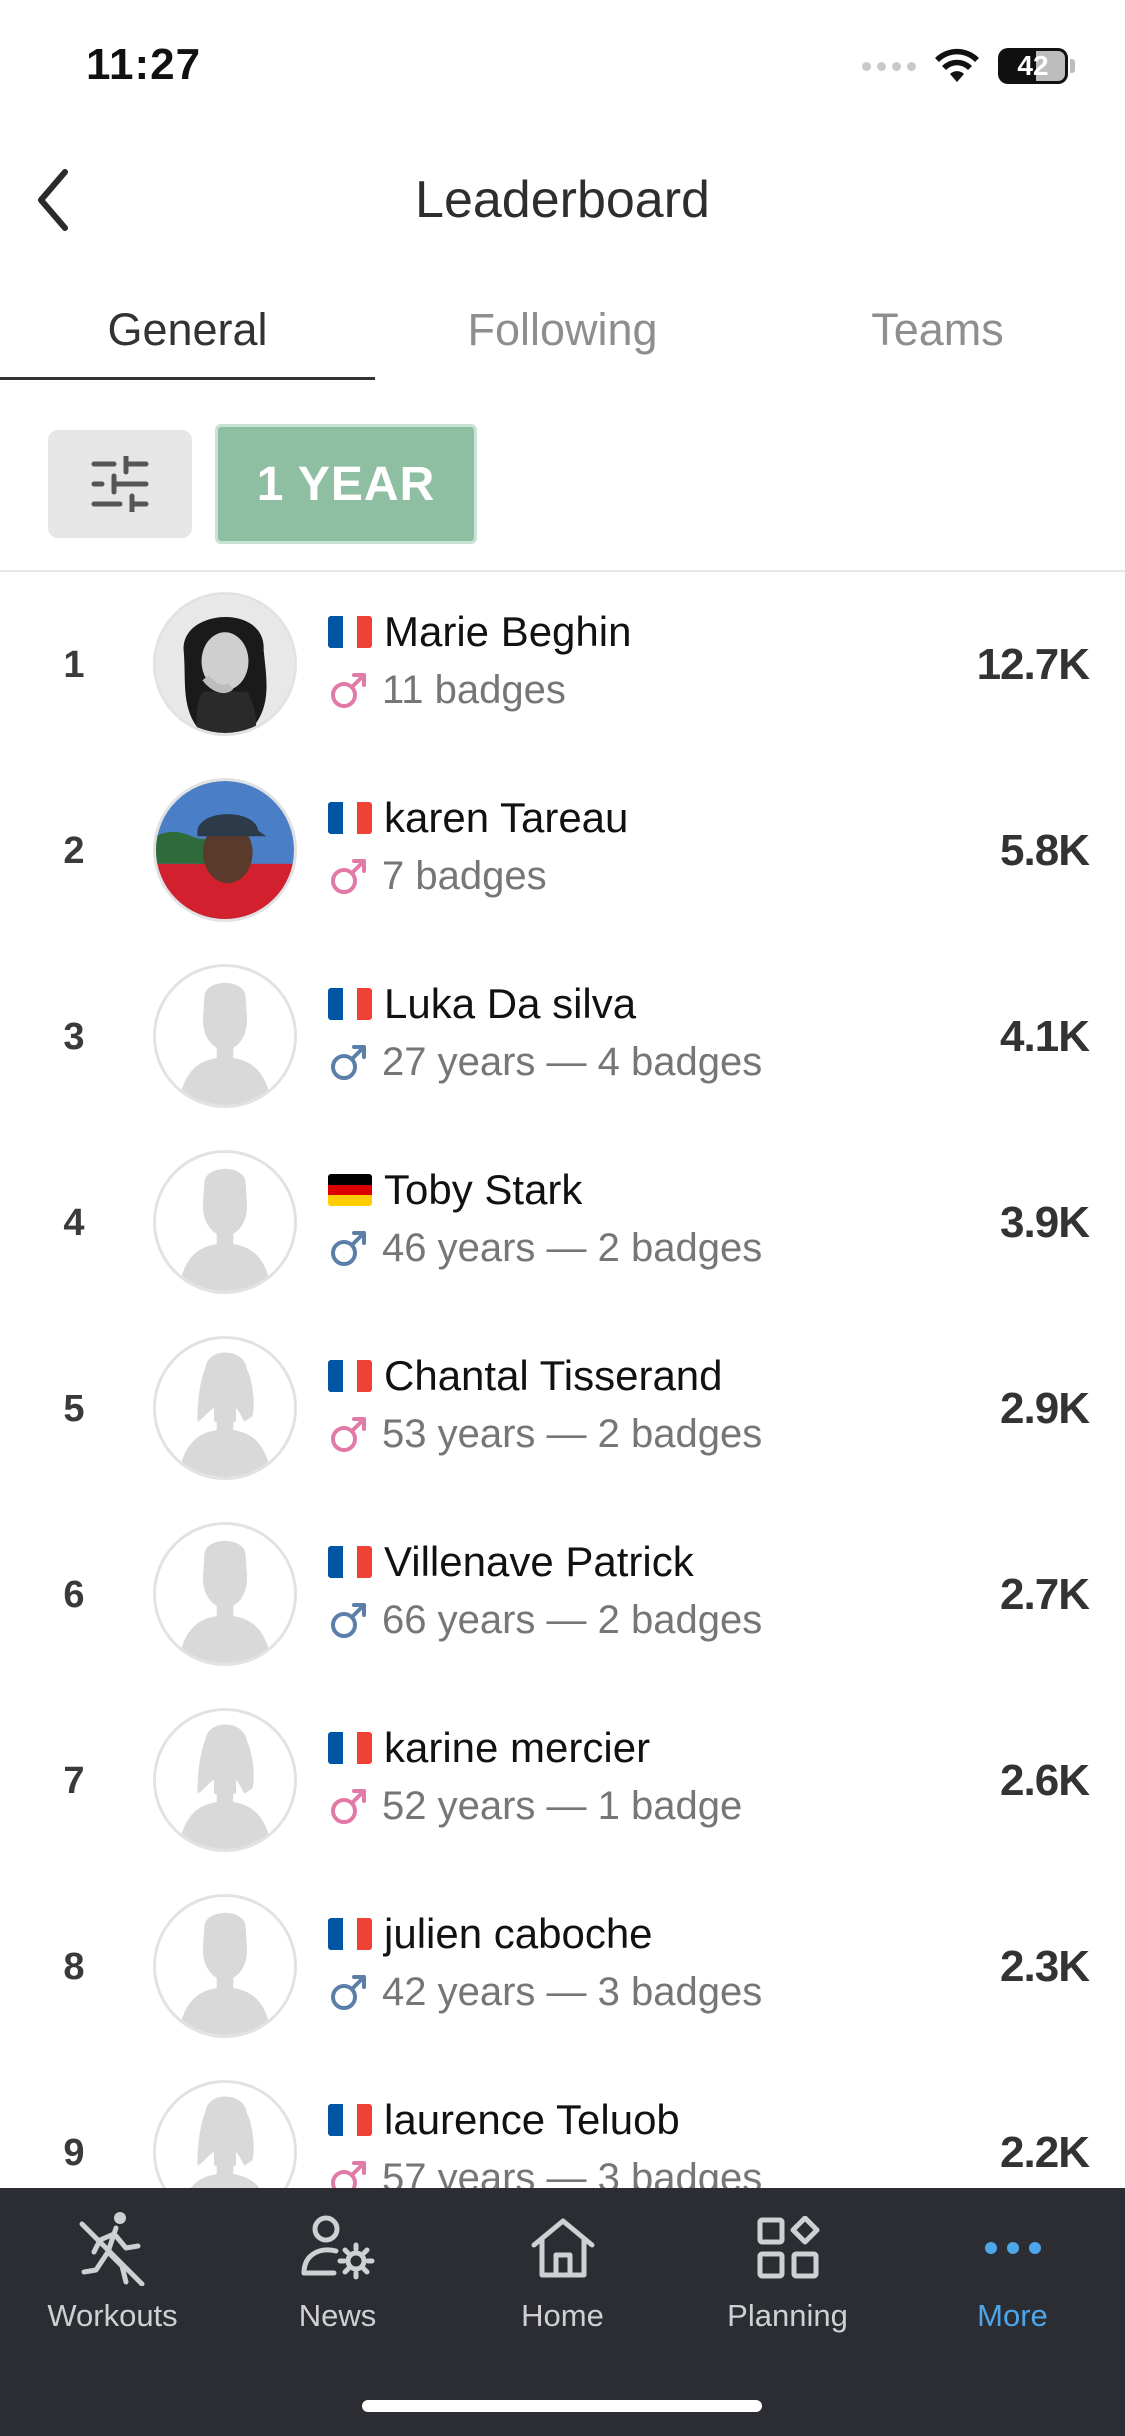  What do you see at coordinates (113, 2248) in the screenshot?
I see `runner-icon` at bounding box center [113, 2248].